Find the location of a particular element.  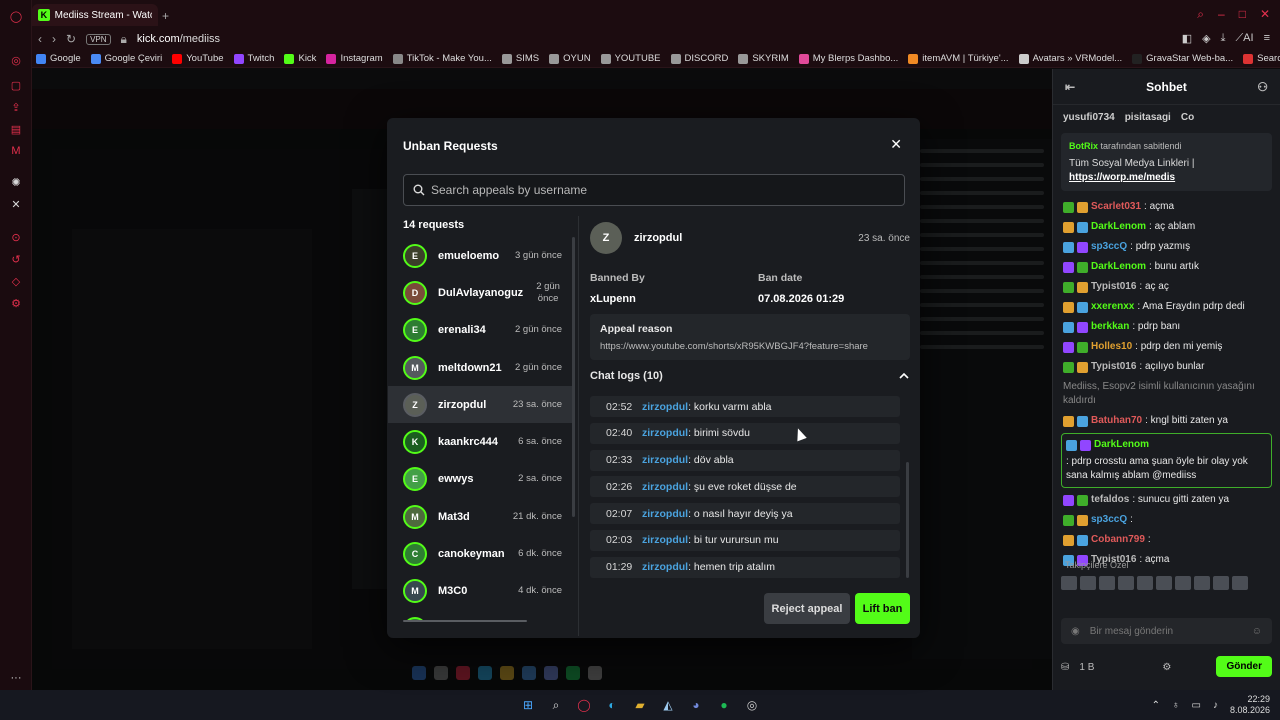

shield-icon: ◈ is located at coordinates (1206, 38).